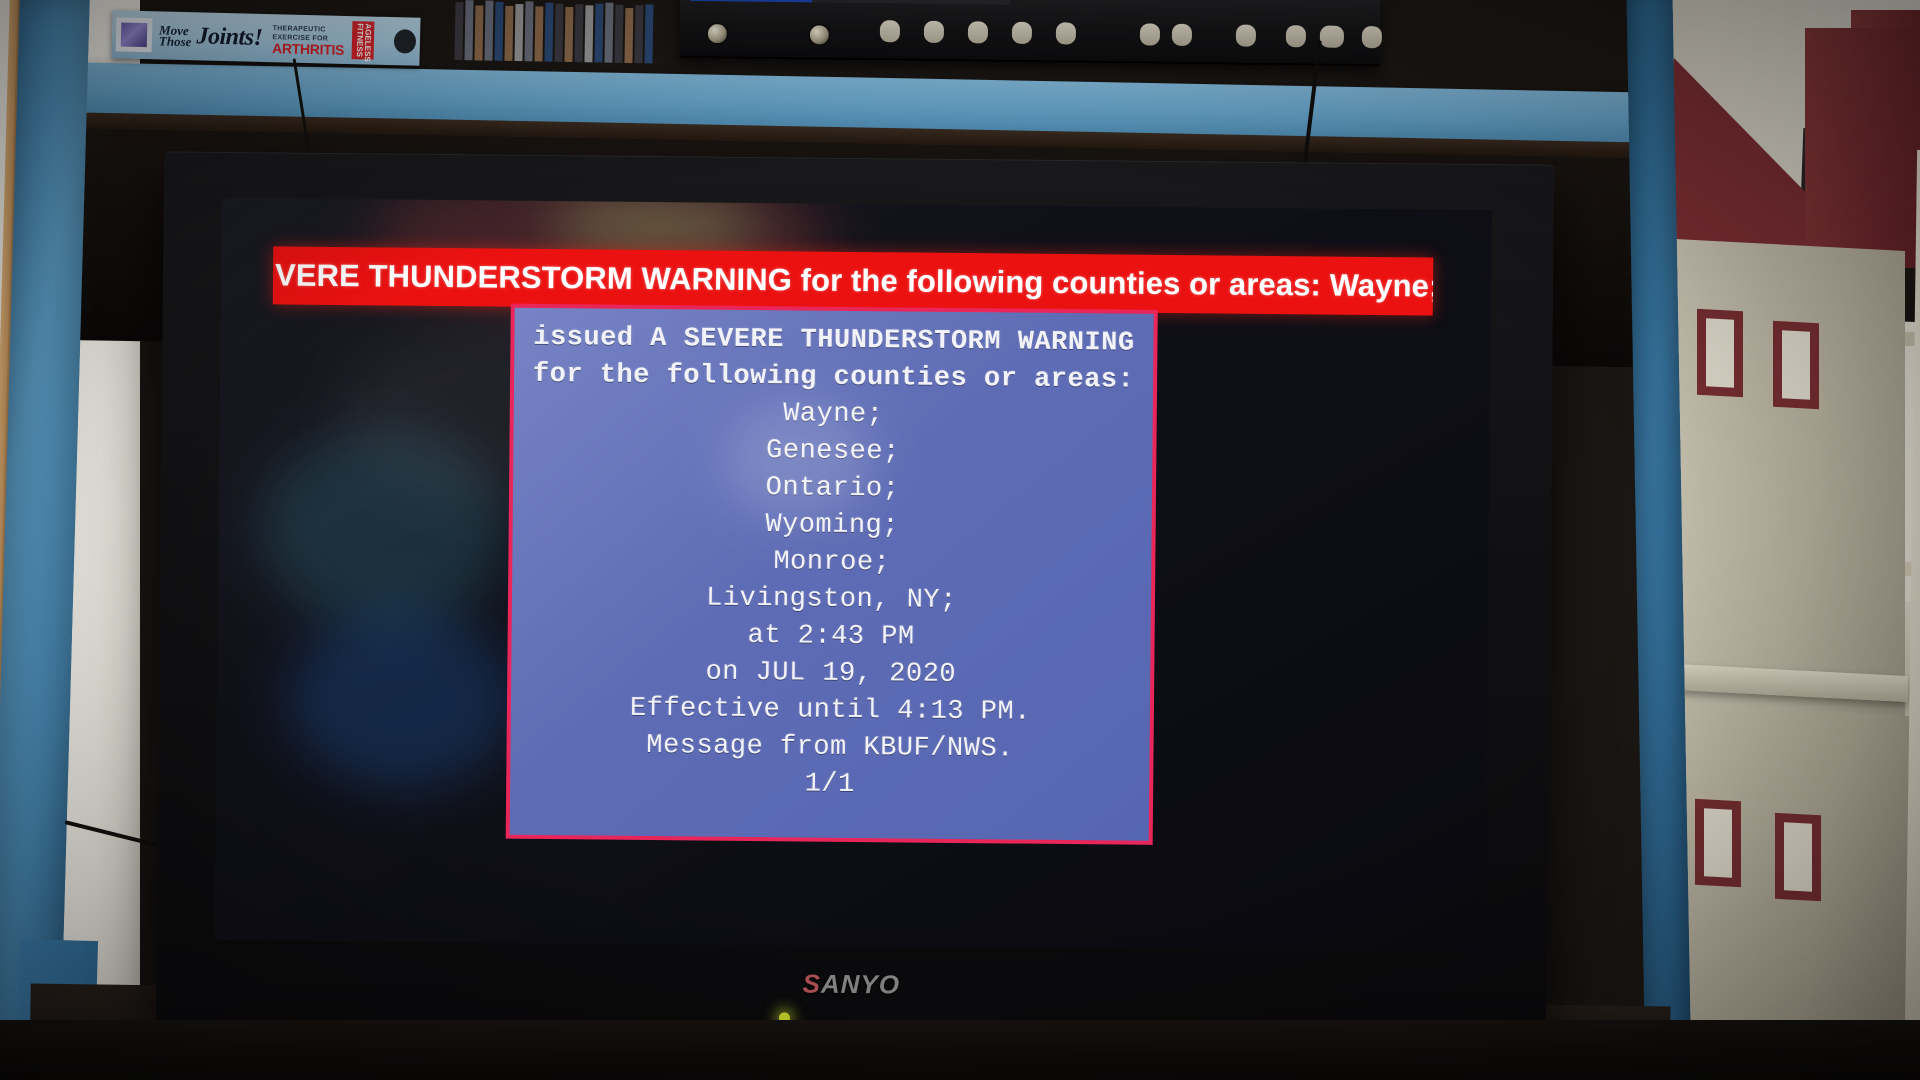  What do you see at coordinates (860, 984) in the screenshot?
I see `tv-brand-rest: ANYO` at bounding box center [860, 984].